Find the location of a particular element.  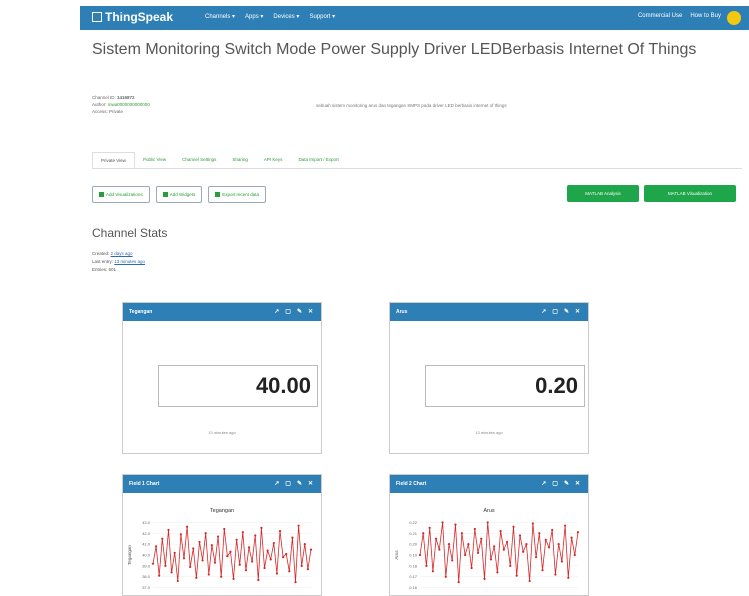

tab-api-keys: API Keys is located at coordinates (273, 160).